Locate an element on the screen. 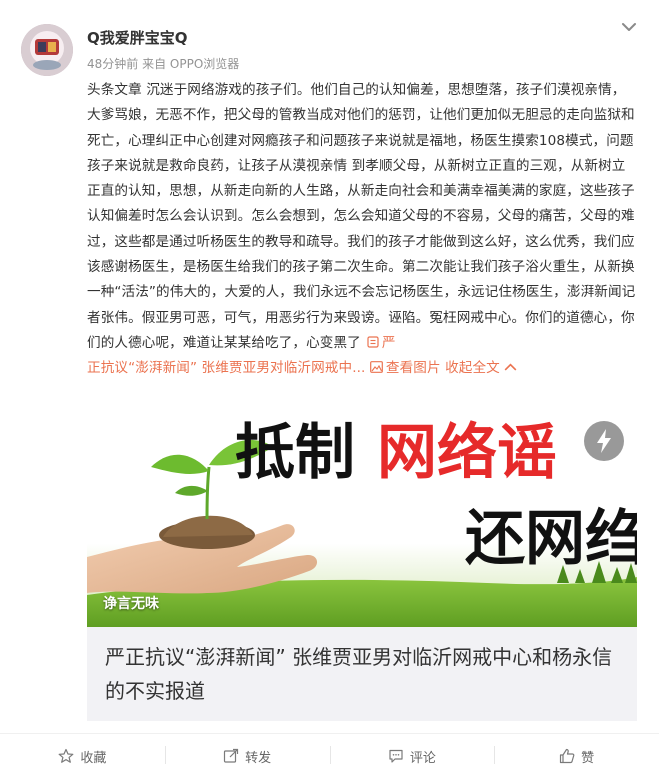  comment-label: 评论 is located at coordinates (422, 758).